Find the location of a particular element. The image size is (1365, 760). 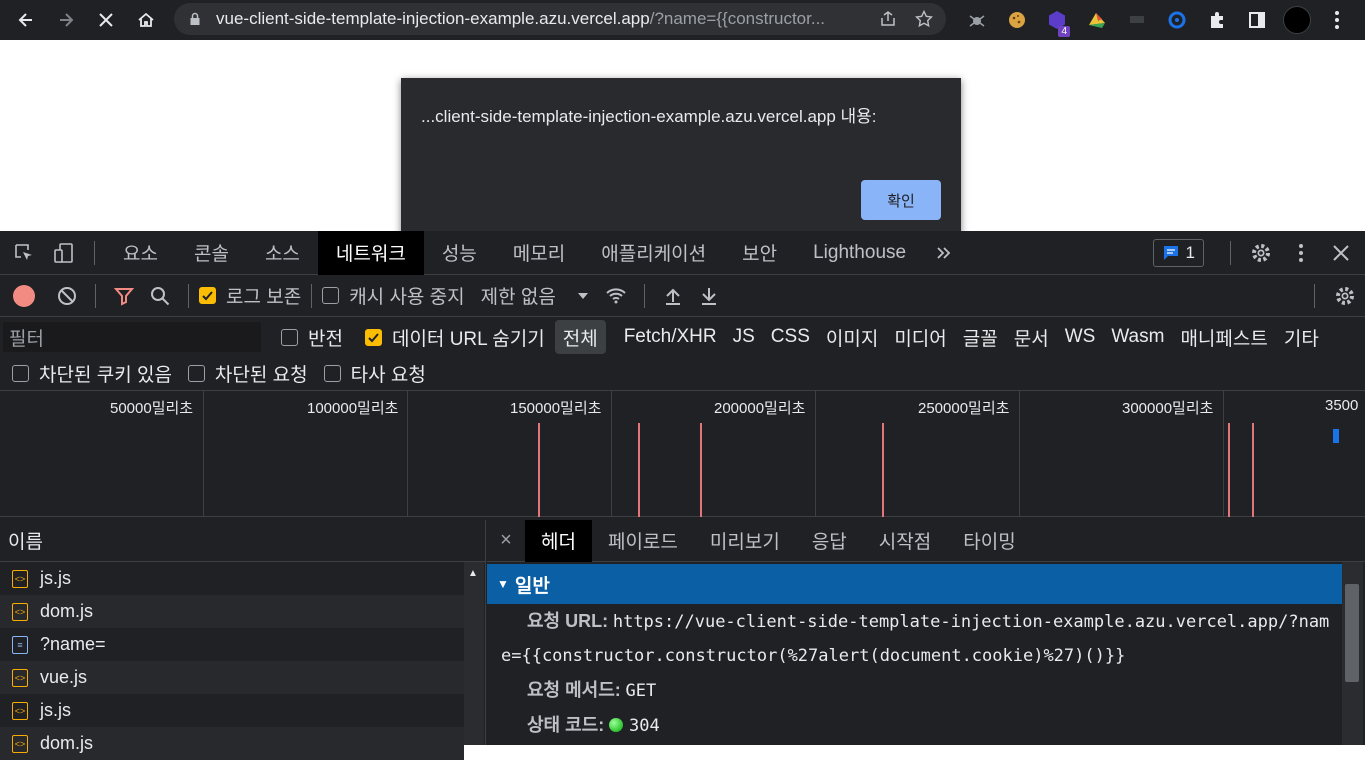

type-filter-all: 전체 is located at coordinates (580, 337).